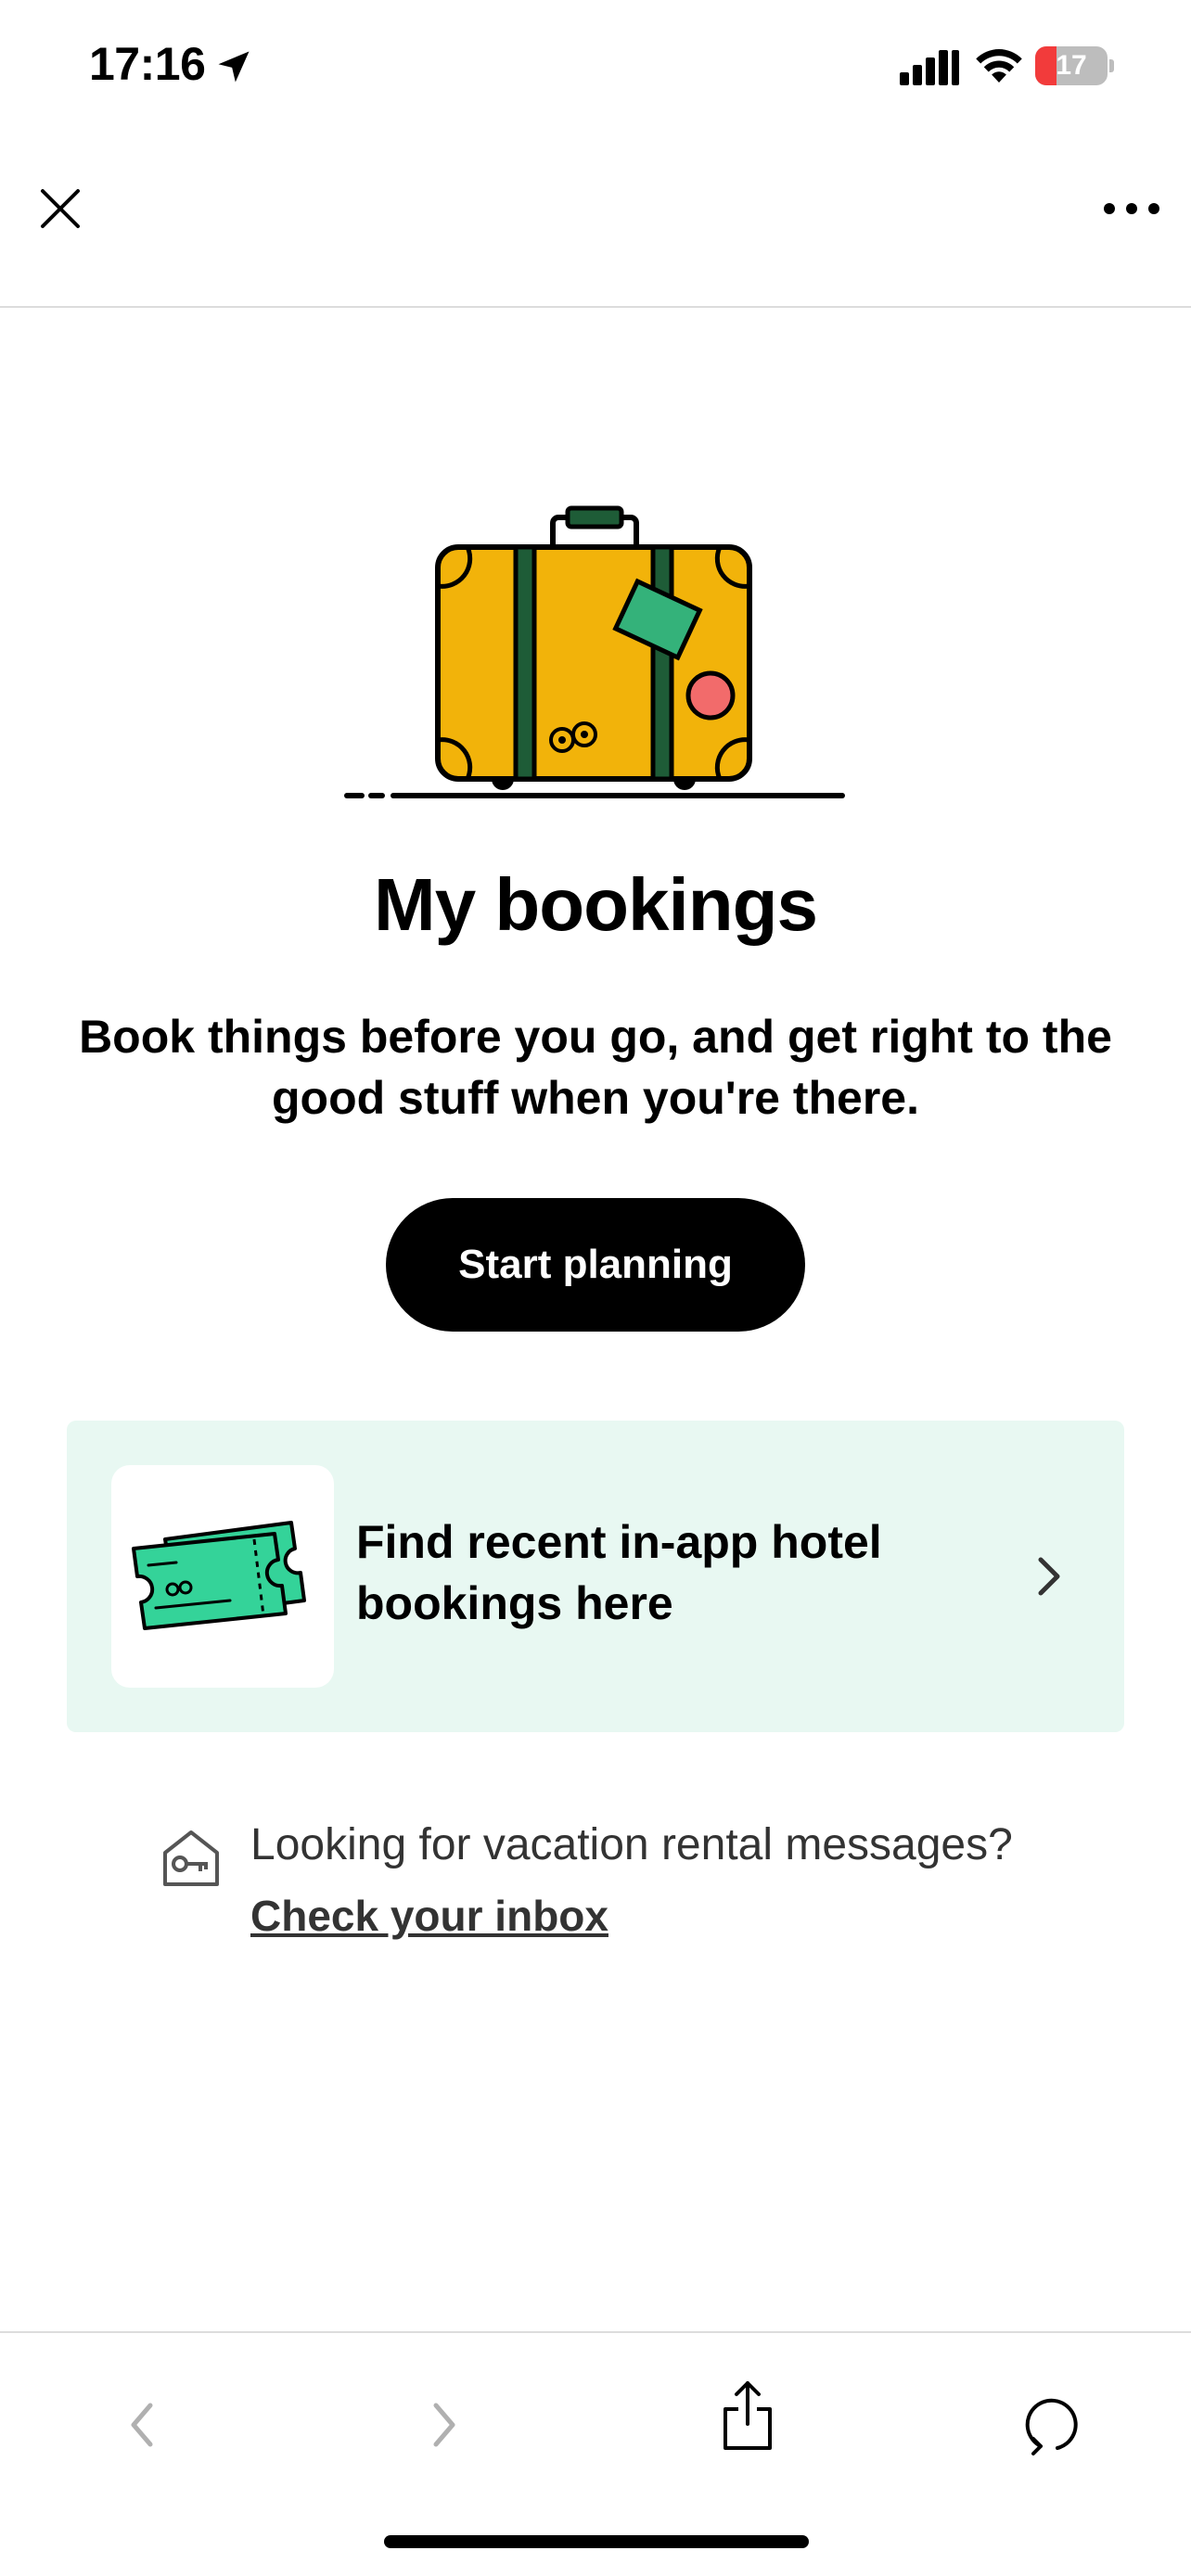 The height and width of the screenshot is (2576, 1191). Describe the element at coordinates (1132, 208) in the screenshot. I see `more-horizontal-icon` at that location.